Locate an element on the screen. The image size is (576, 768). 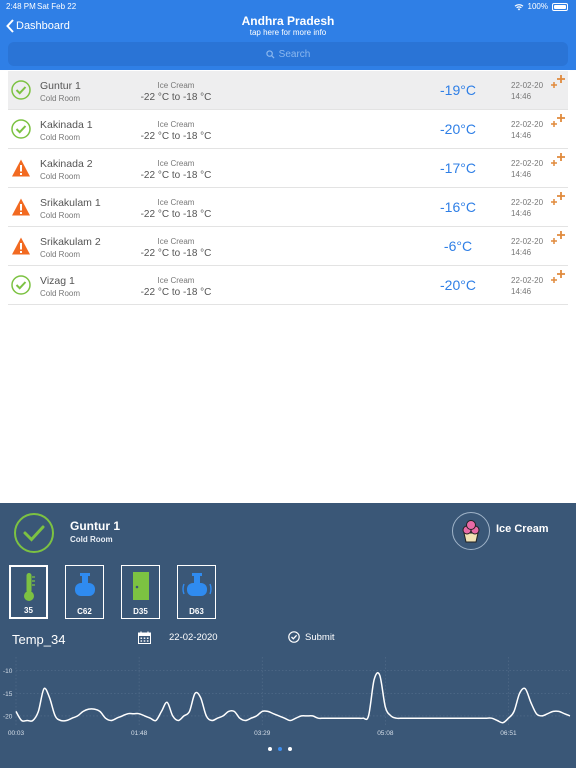
y-tick-label: -15 is located at coordinates (8, 694).